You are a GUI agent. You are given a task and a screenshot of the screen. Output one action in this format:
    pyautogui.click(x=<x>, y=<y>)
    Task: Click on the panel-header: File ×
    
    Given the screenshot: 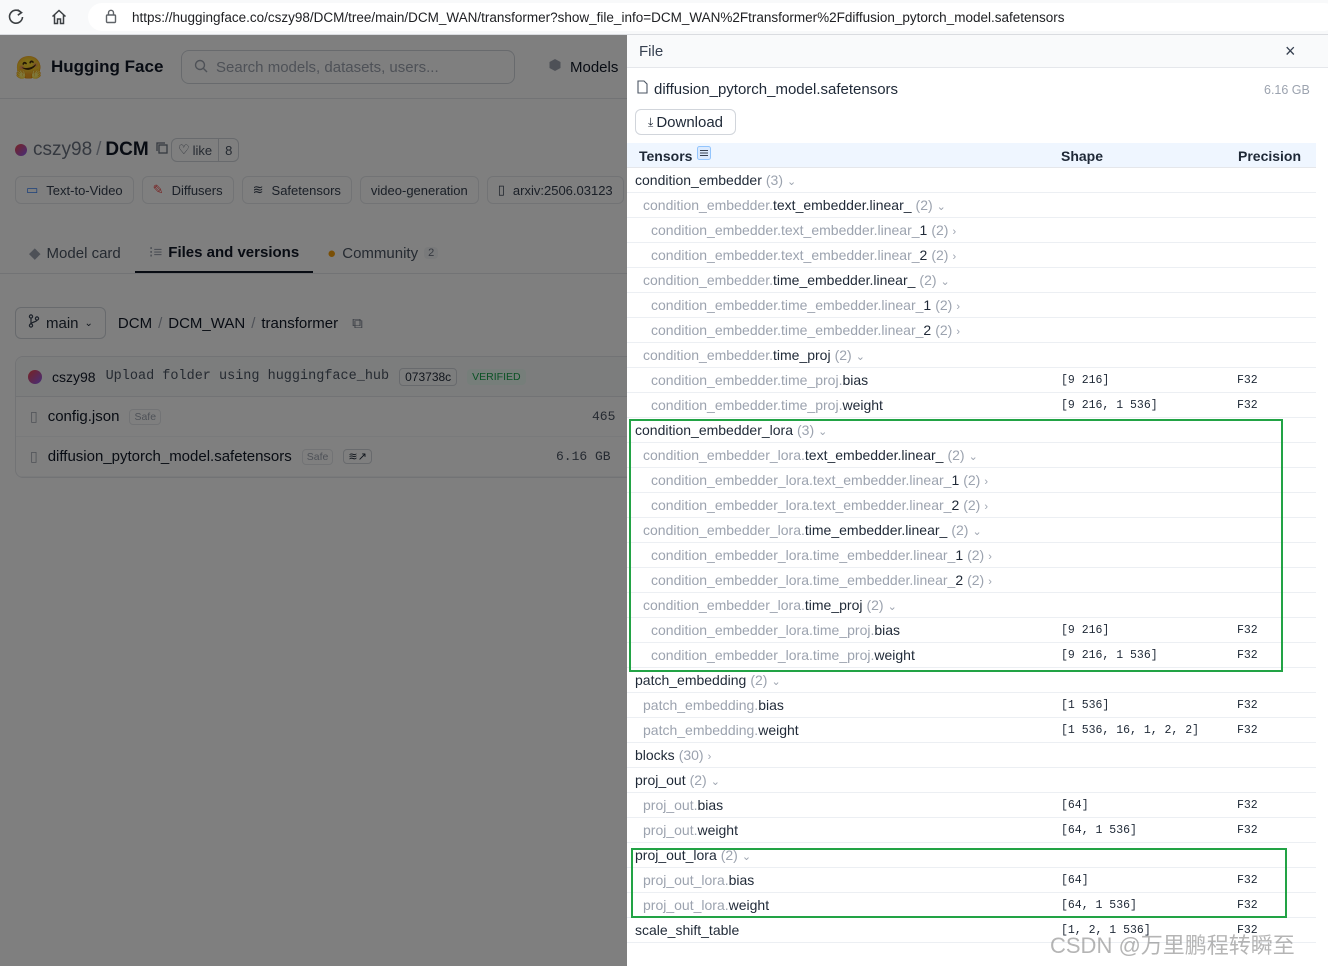 What is the action you would take?
    pyautogui.click(x=977, y=51)
    